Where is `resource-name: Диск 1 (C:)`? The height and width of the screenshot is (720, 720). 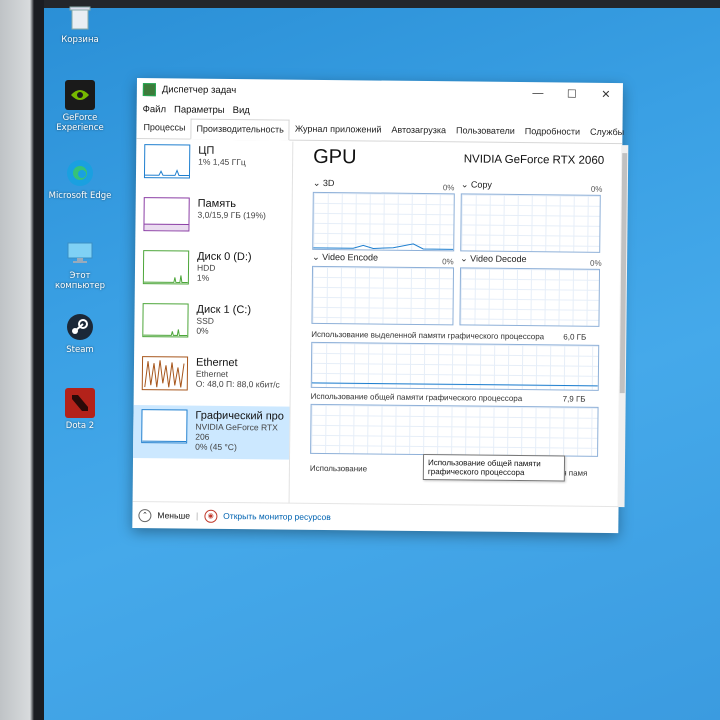
resource-name: Диск 1 (C:) is located at coordinates (224, 310).